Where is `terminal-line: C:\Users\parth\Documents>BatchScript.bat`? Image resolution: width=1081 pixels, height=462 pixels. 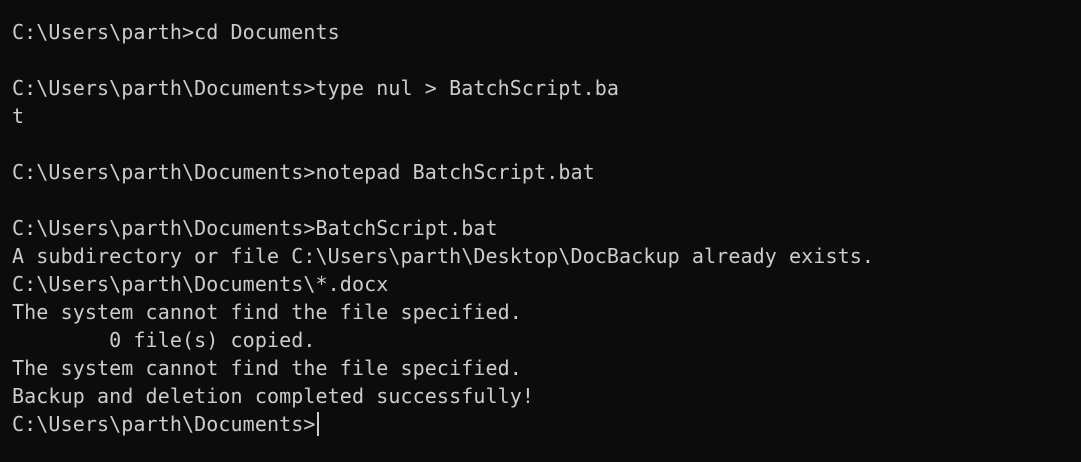 terminal-line: C:\Users\parth\Documents>BatchScript.bat is located at coordinates (255, 228).